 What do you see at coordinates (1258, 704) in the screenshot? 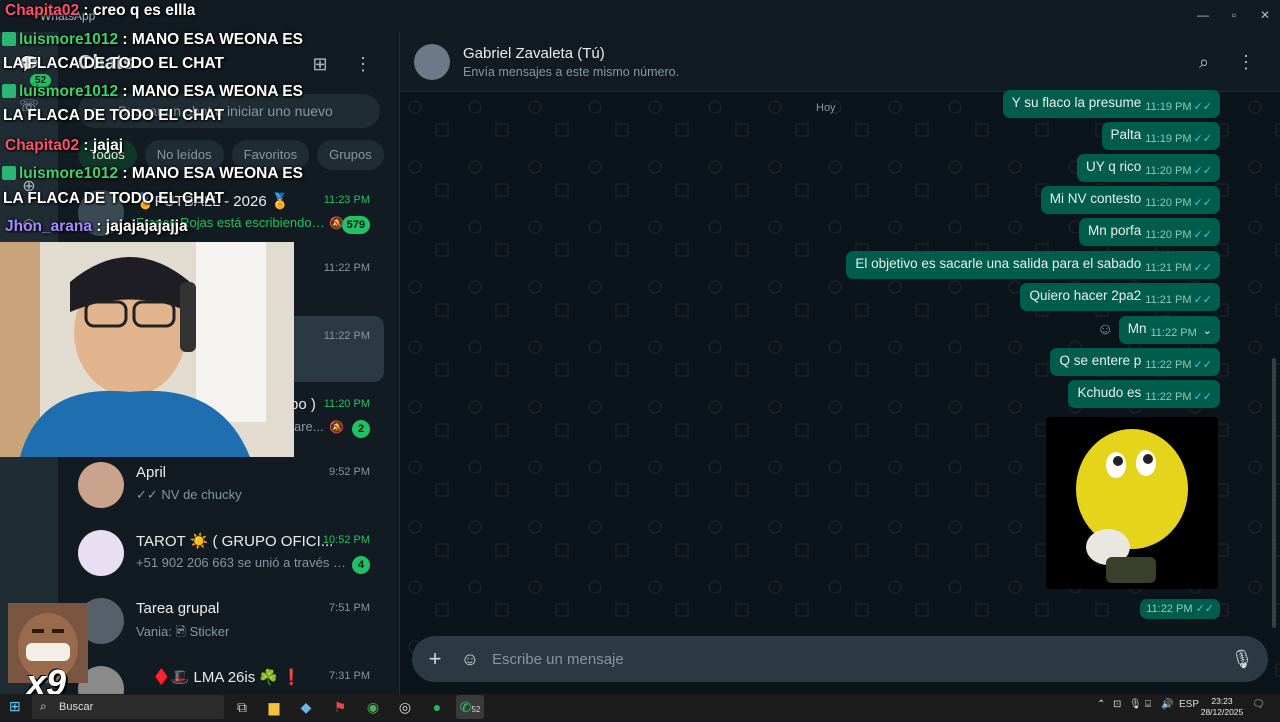
I see `notifications-icon: 🗨` at bounding box center [1258, 704].